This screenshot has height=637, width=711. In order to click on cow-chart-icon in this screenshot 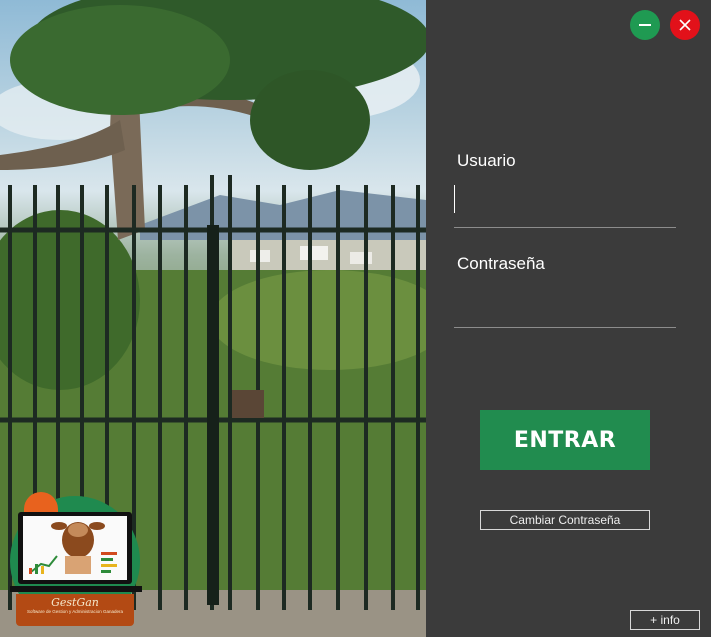, I will do `click(73, 548)`.